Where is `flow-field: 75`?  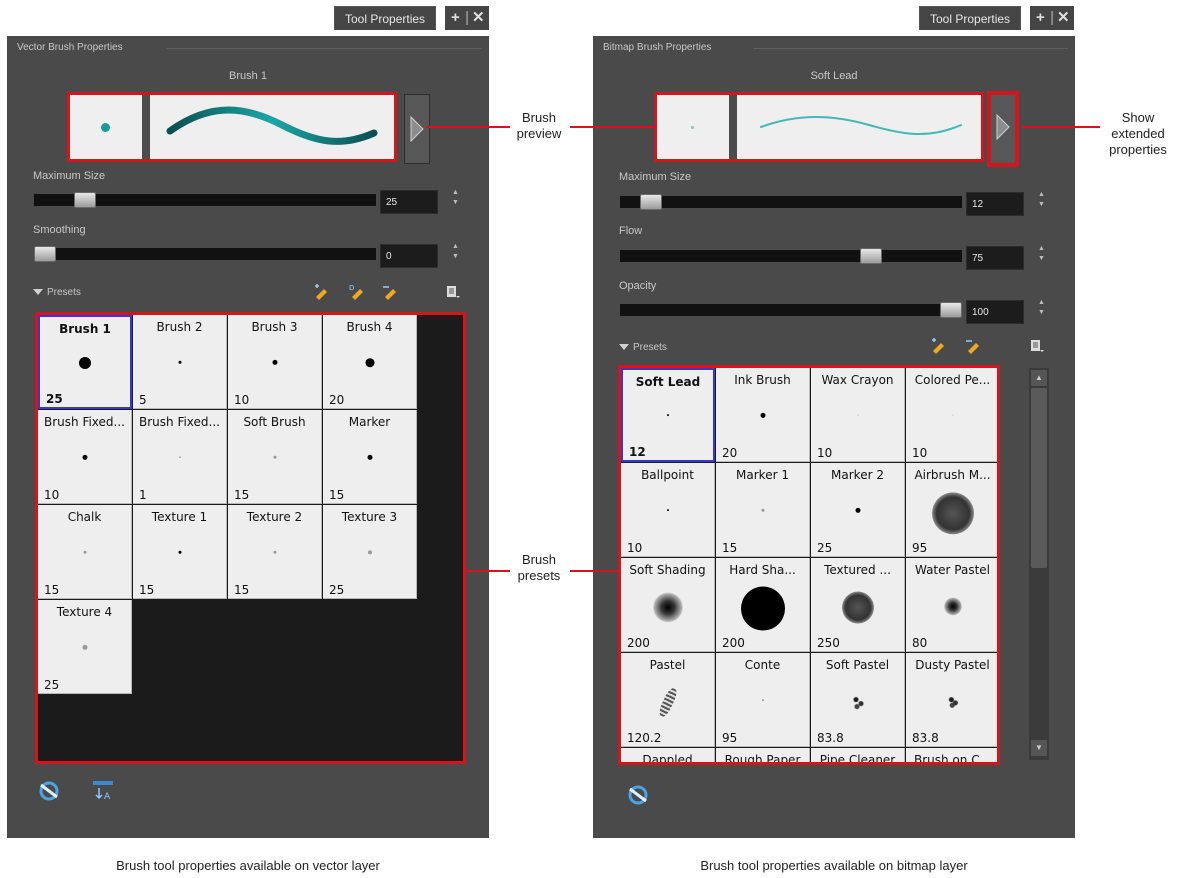 flow-field: 75 is located at coordinates (995, 258).